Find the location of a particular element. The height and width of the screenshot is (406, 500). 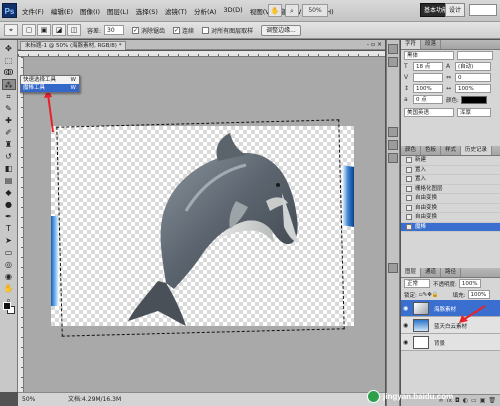

swatches-strip-icon is located at coordinates (393, 132).